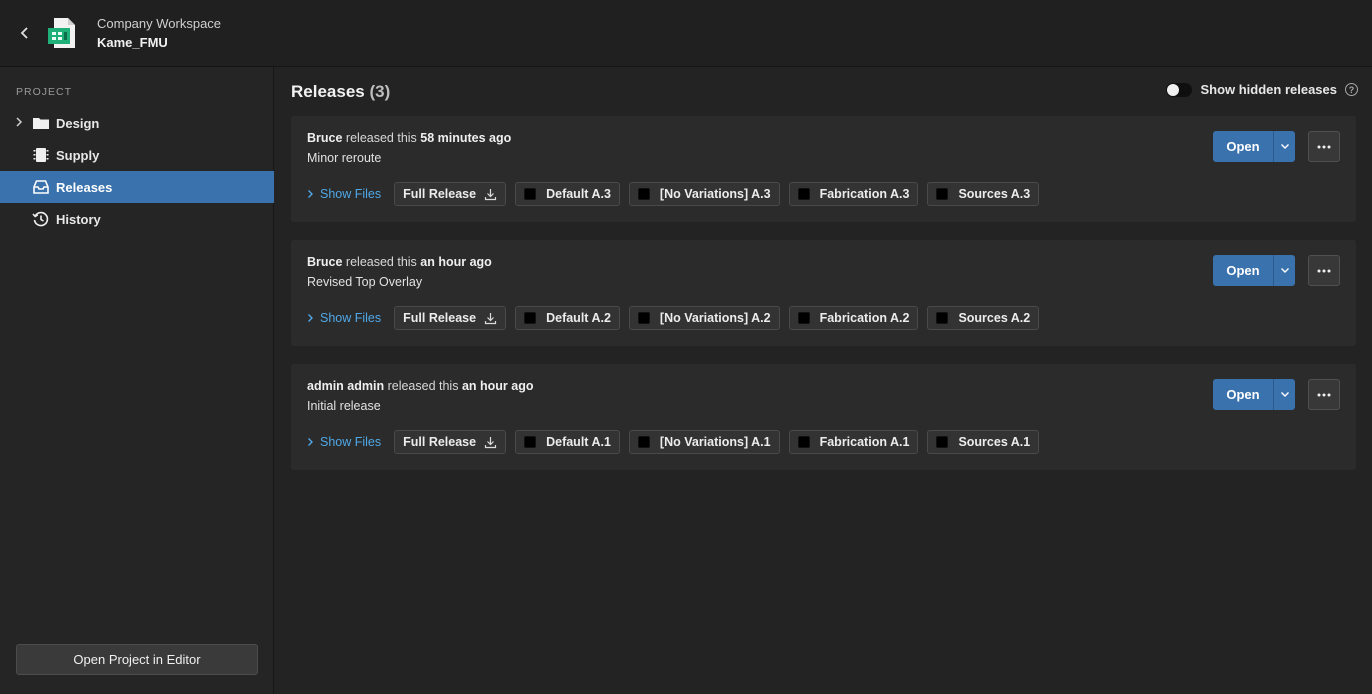 This screenshot has height=694, width=1372. I want to click on sidebar-item-label: Design, so click(78, 123).